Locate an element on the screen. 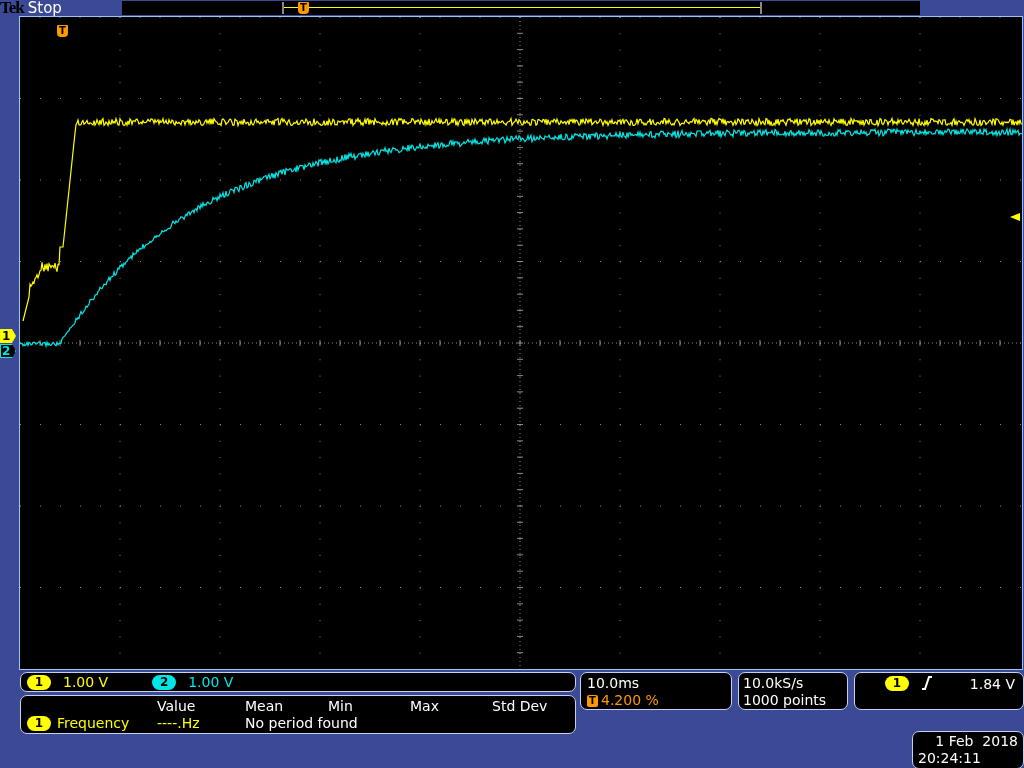  brand-logo: Tek is located at coordinates (12, 8).